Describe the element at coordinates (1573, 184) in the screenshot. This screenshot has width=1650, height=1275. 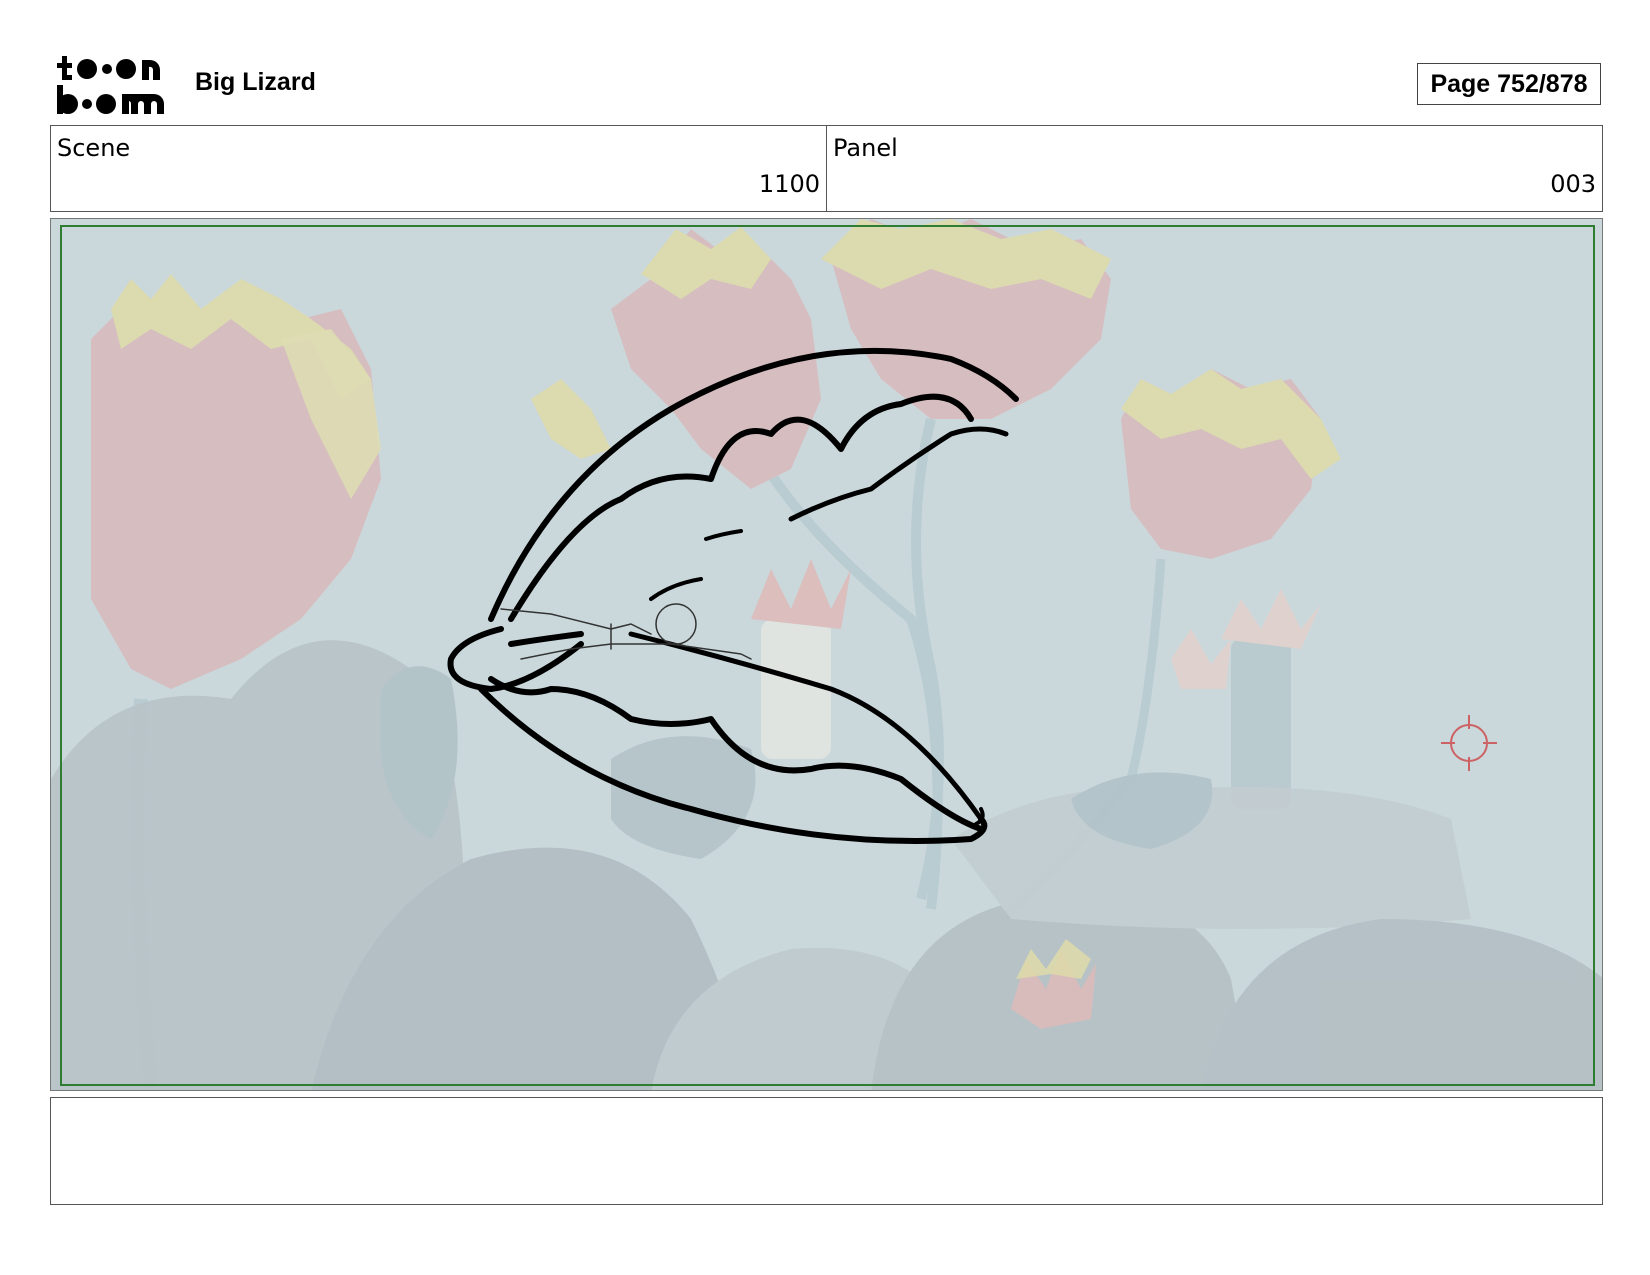
I see `panel-number: 003` at that location.